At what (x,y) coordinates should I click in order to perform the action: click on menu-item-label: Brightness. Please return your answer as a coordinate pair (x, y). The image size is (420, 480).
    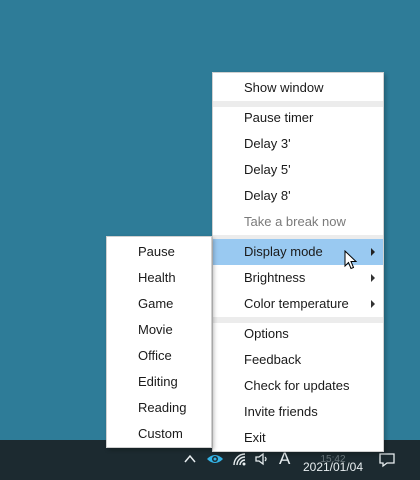
    Looking at the image, I should click on (275, 277).